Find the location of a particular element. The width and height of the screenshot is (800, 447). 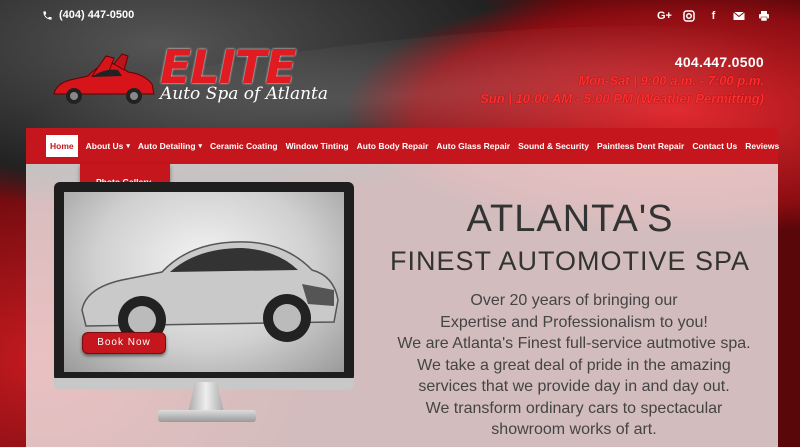

nav-item-label: Home is located at coordinates (62, 146).